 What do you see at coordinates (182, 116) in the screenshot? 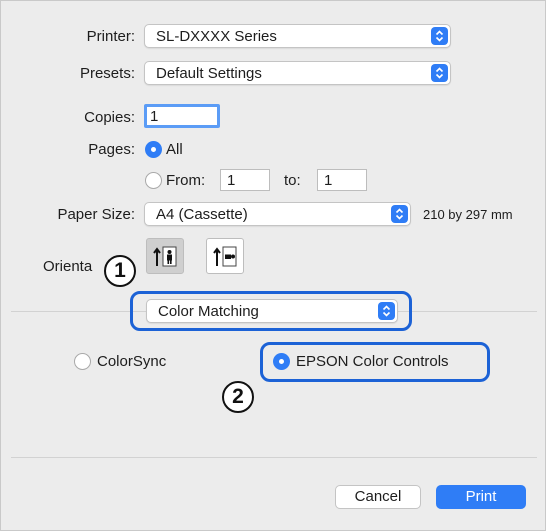
I see `copies-input: 1` at bounding box center [182, 116].